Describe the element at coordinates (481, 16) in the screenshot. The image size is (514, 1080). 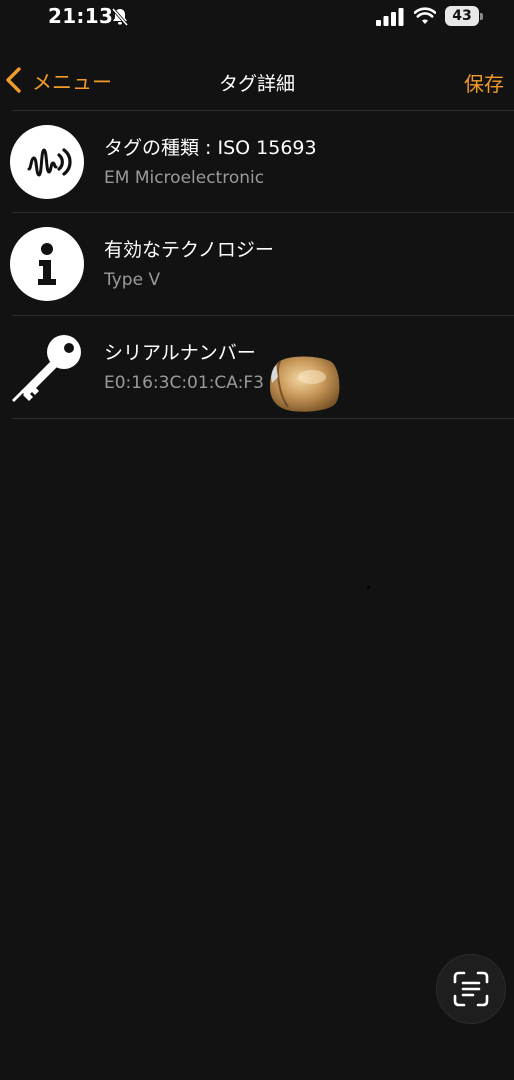
I see `battery-tip` at that location.